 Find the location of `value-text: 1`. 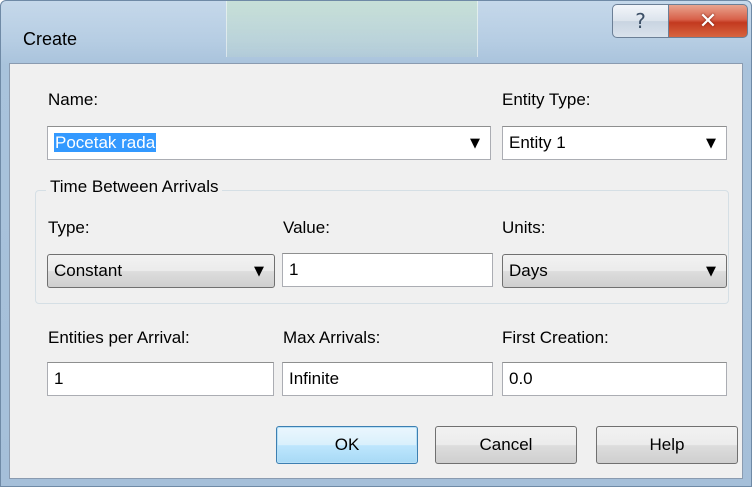

value-text: 1 is located at coordinates (294, 269).